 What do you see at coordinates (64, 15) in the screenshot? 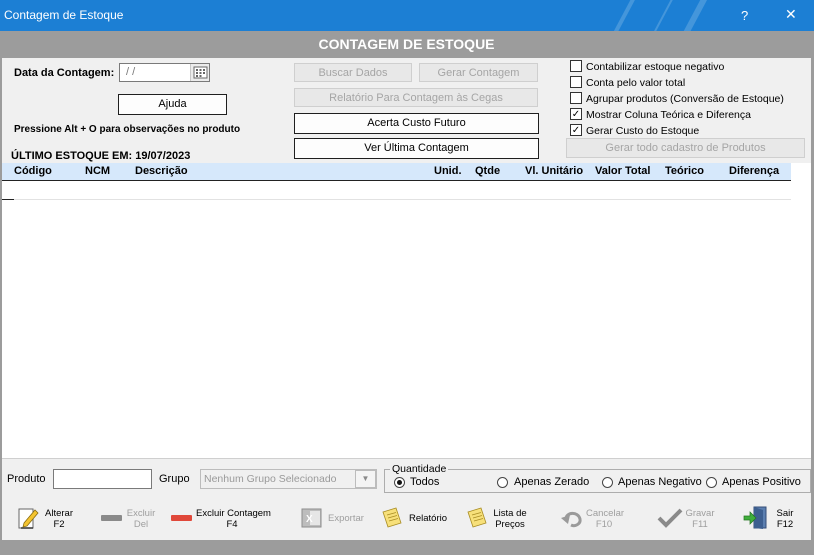
I see `window-title: Contagem de Estoque` at bounding box center [64, 15].